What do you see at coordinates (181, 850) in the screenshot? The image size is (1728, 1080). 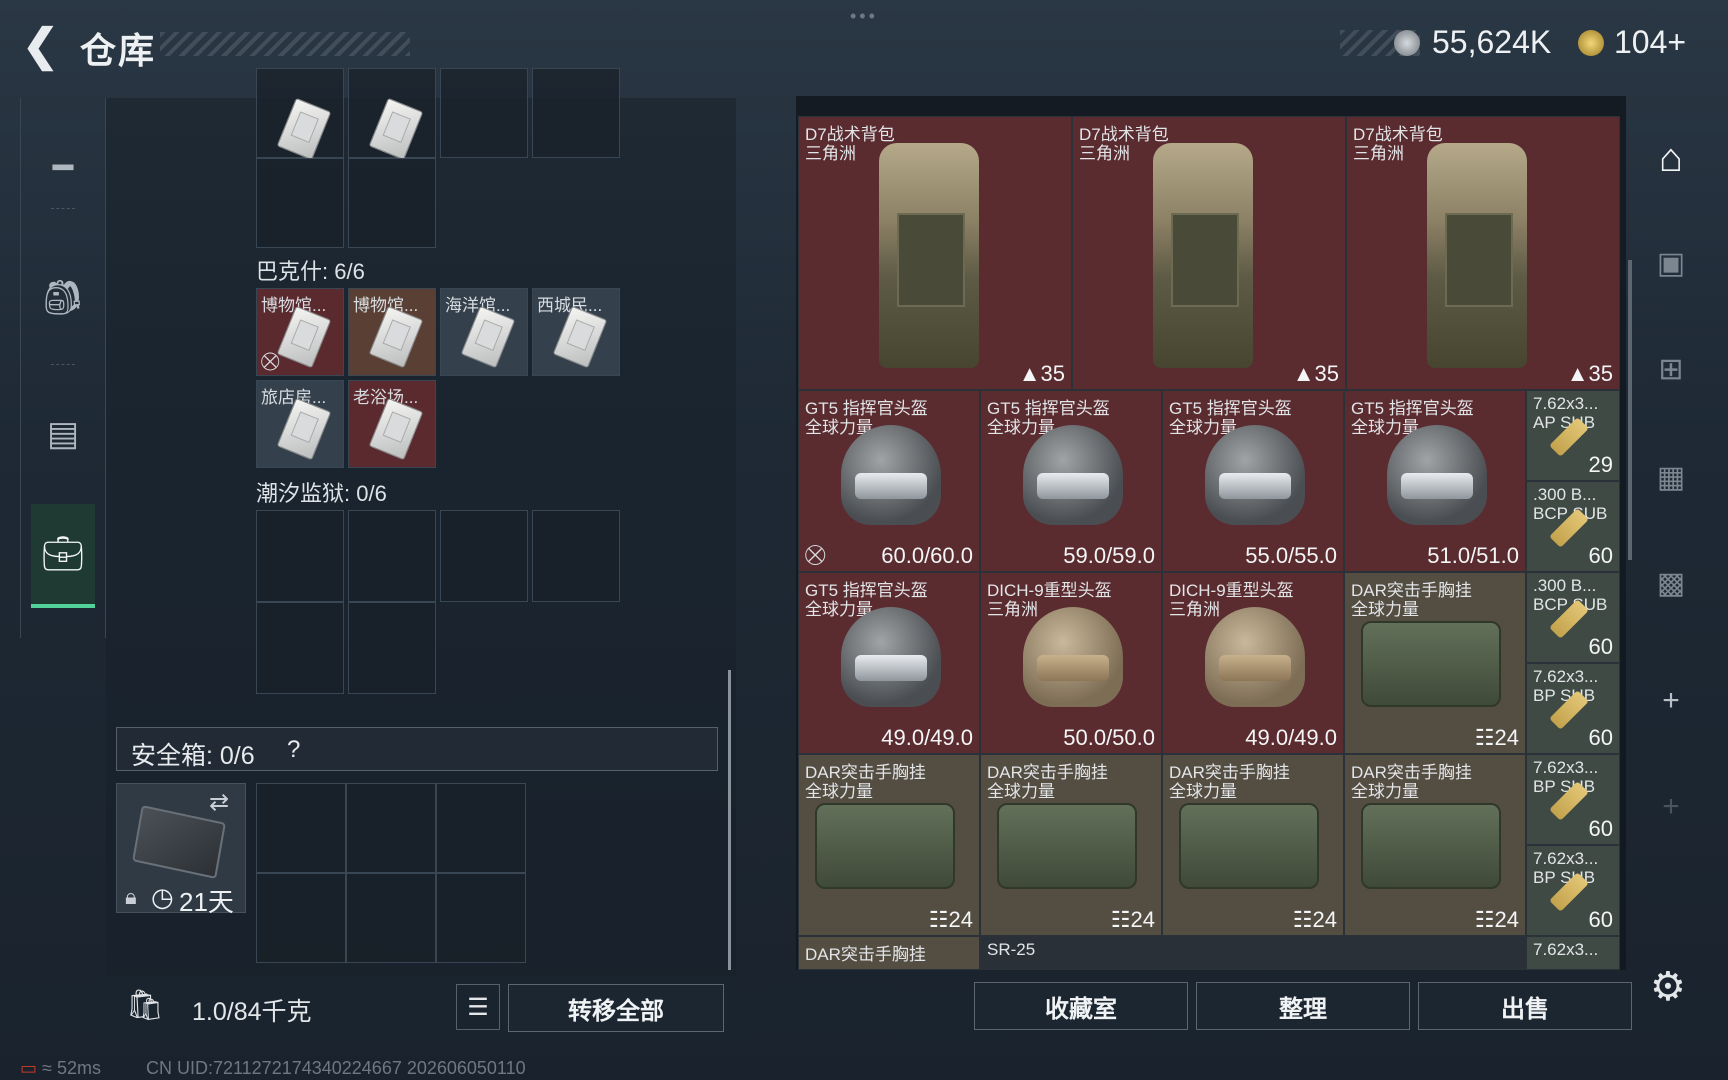 I see `safebox-item: ⇄ 🔒︎ ◷ 21天` at bounding box center [181, 850].